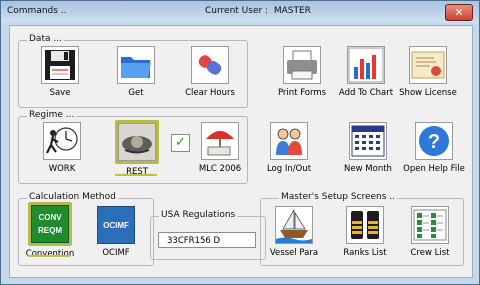 This screenshot has height=285, width=480. What do you see at coordinates (62, 169) in the screenshot?
I see `work-label: WORK` at bounding box center [62, 169].